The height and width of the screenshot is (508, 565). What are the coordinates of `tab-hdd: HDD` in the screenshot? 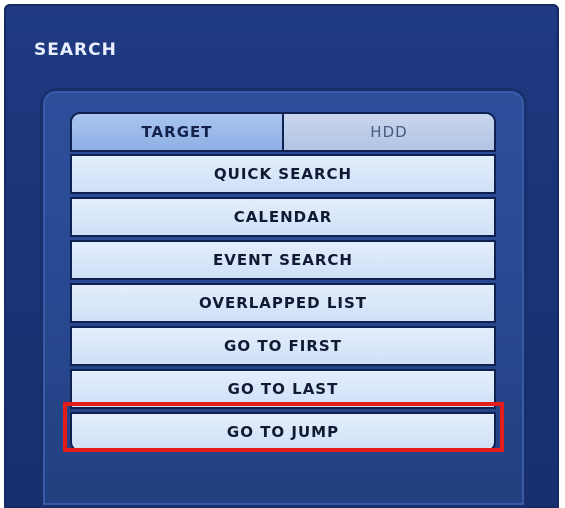 It's located at (390, 132).